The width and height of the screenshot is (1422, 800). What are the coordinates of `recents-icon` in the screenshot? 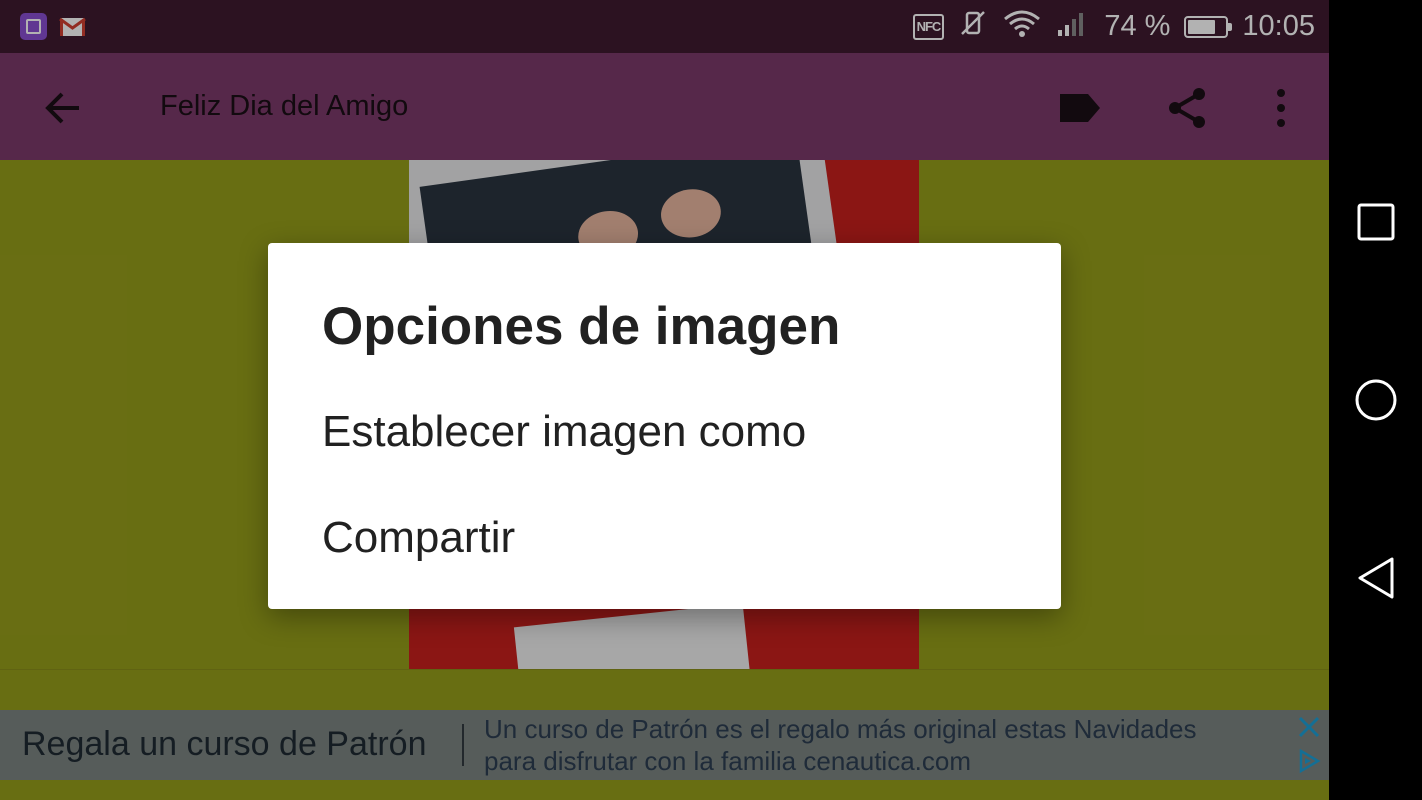 It's located at (1376, 222).